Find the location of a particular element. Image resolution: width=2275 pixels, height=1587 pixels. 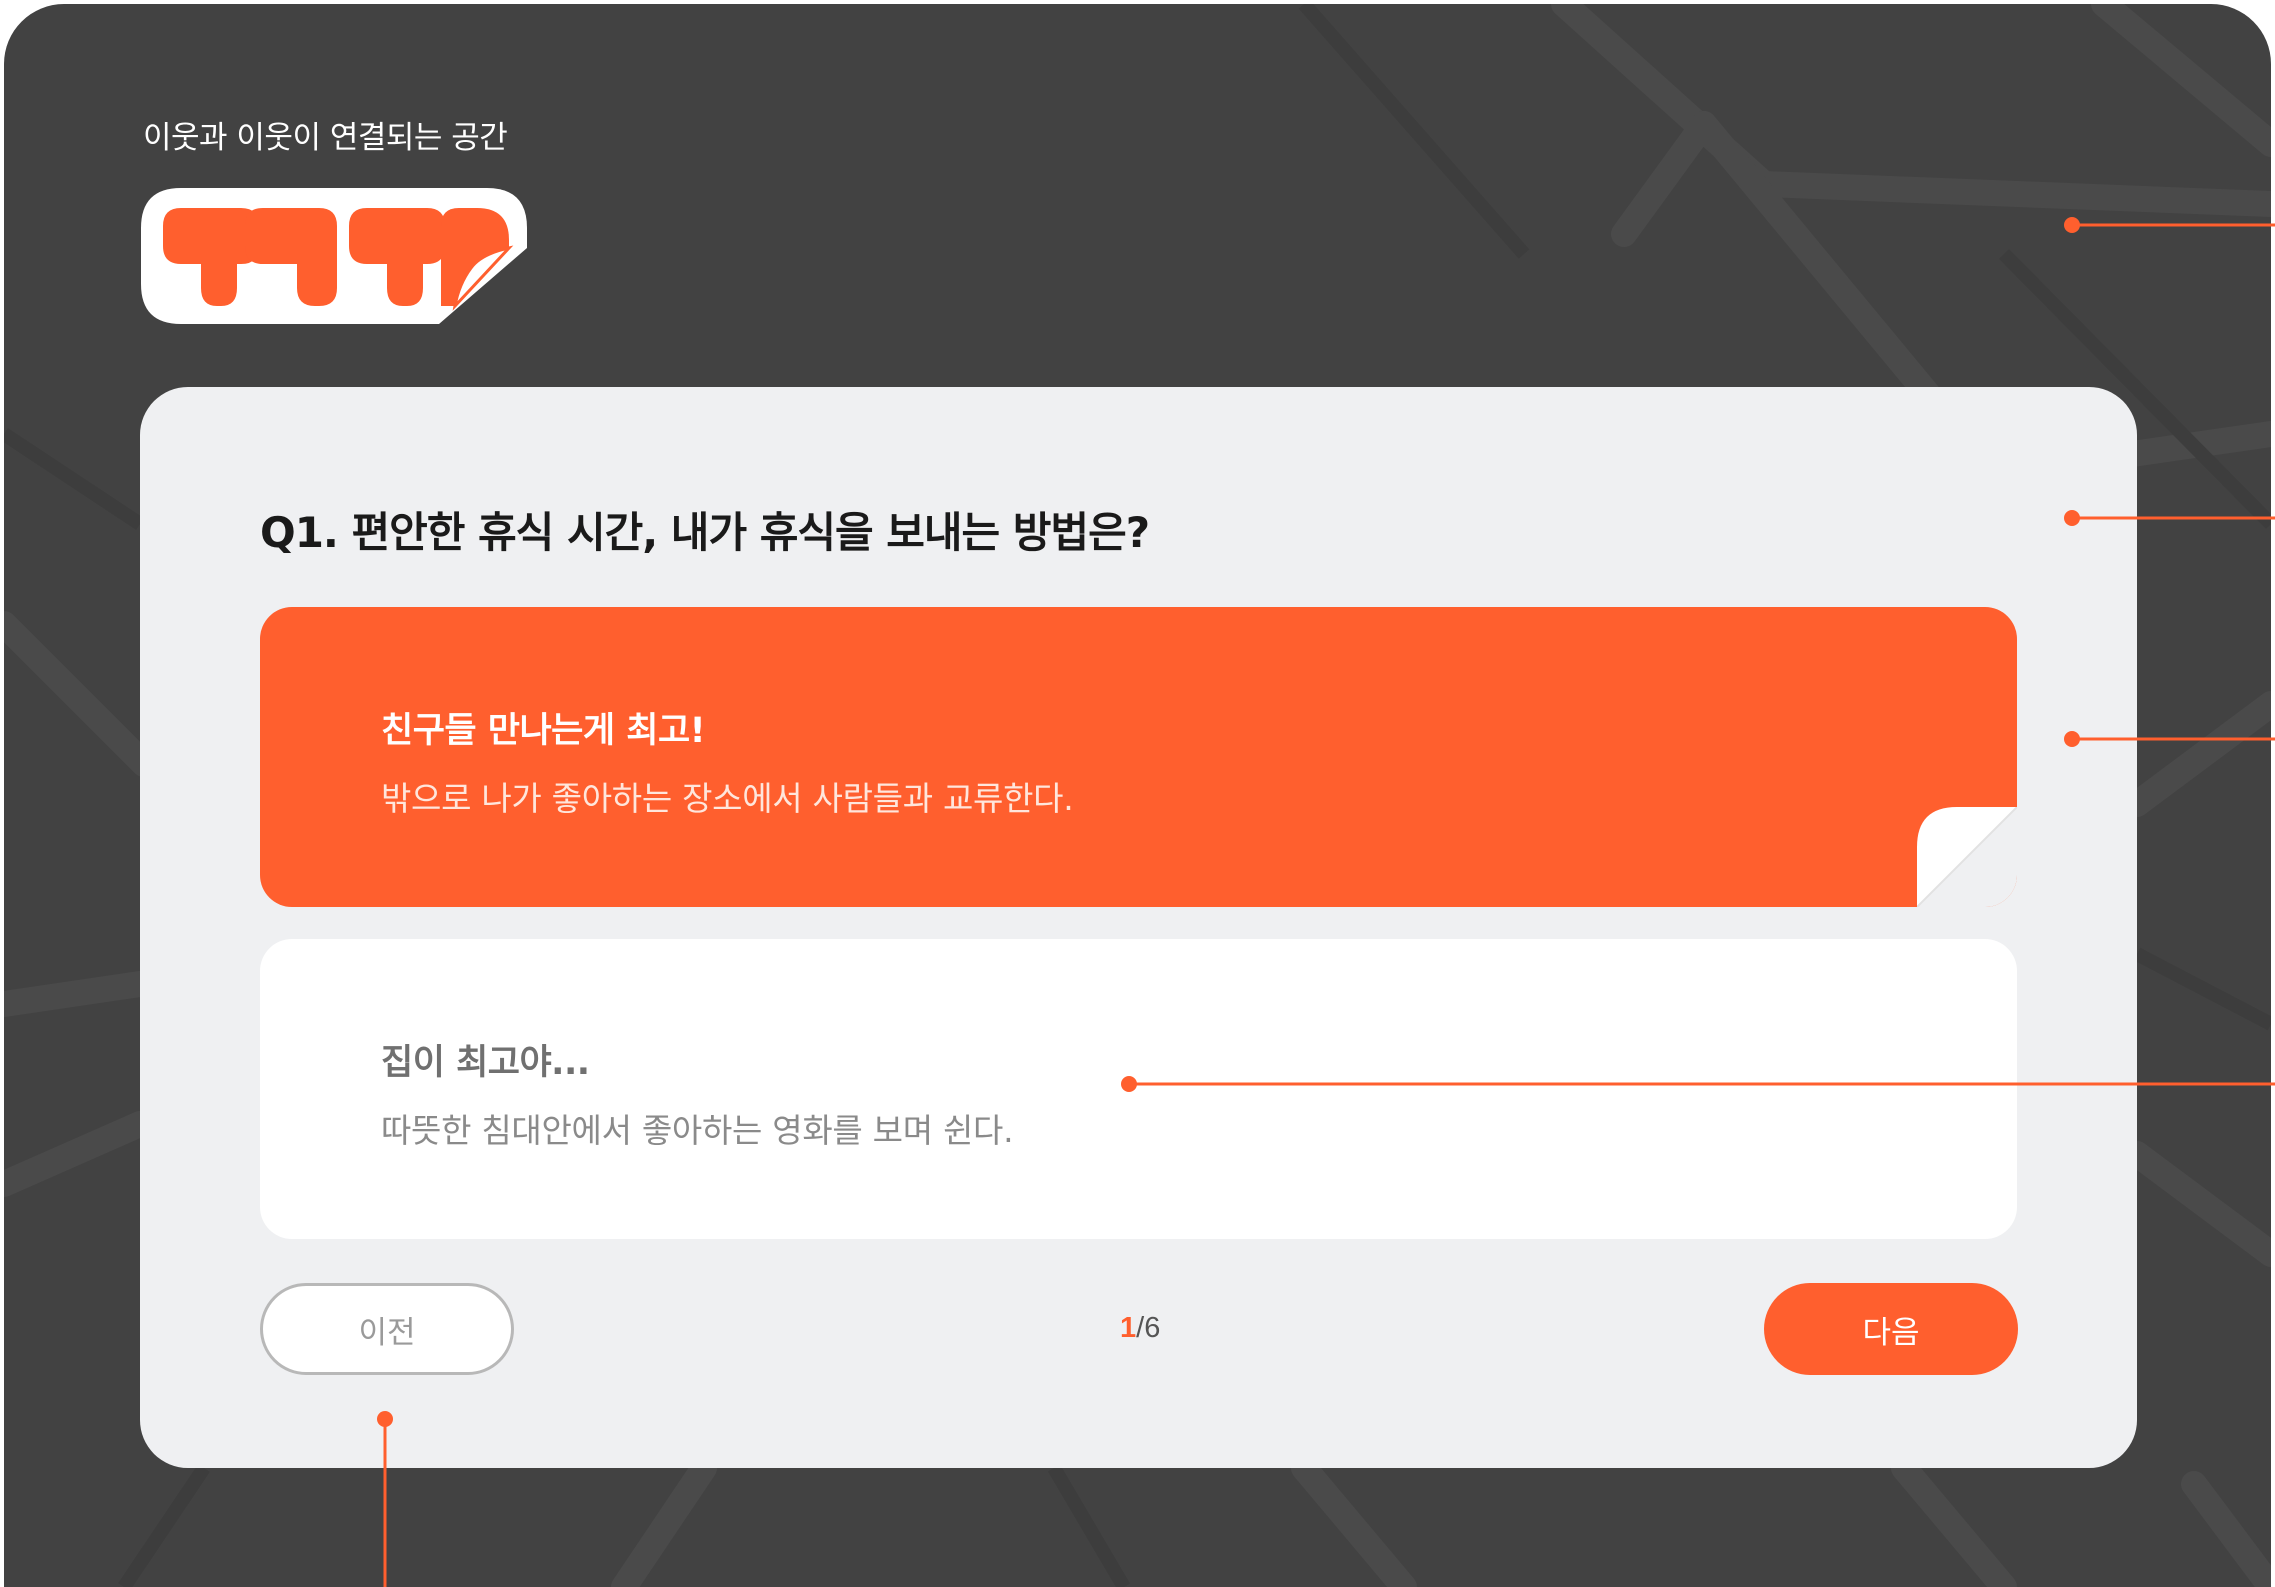

progress-current: 1 is located at coordinates (1128, 1328).